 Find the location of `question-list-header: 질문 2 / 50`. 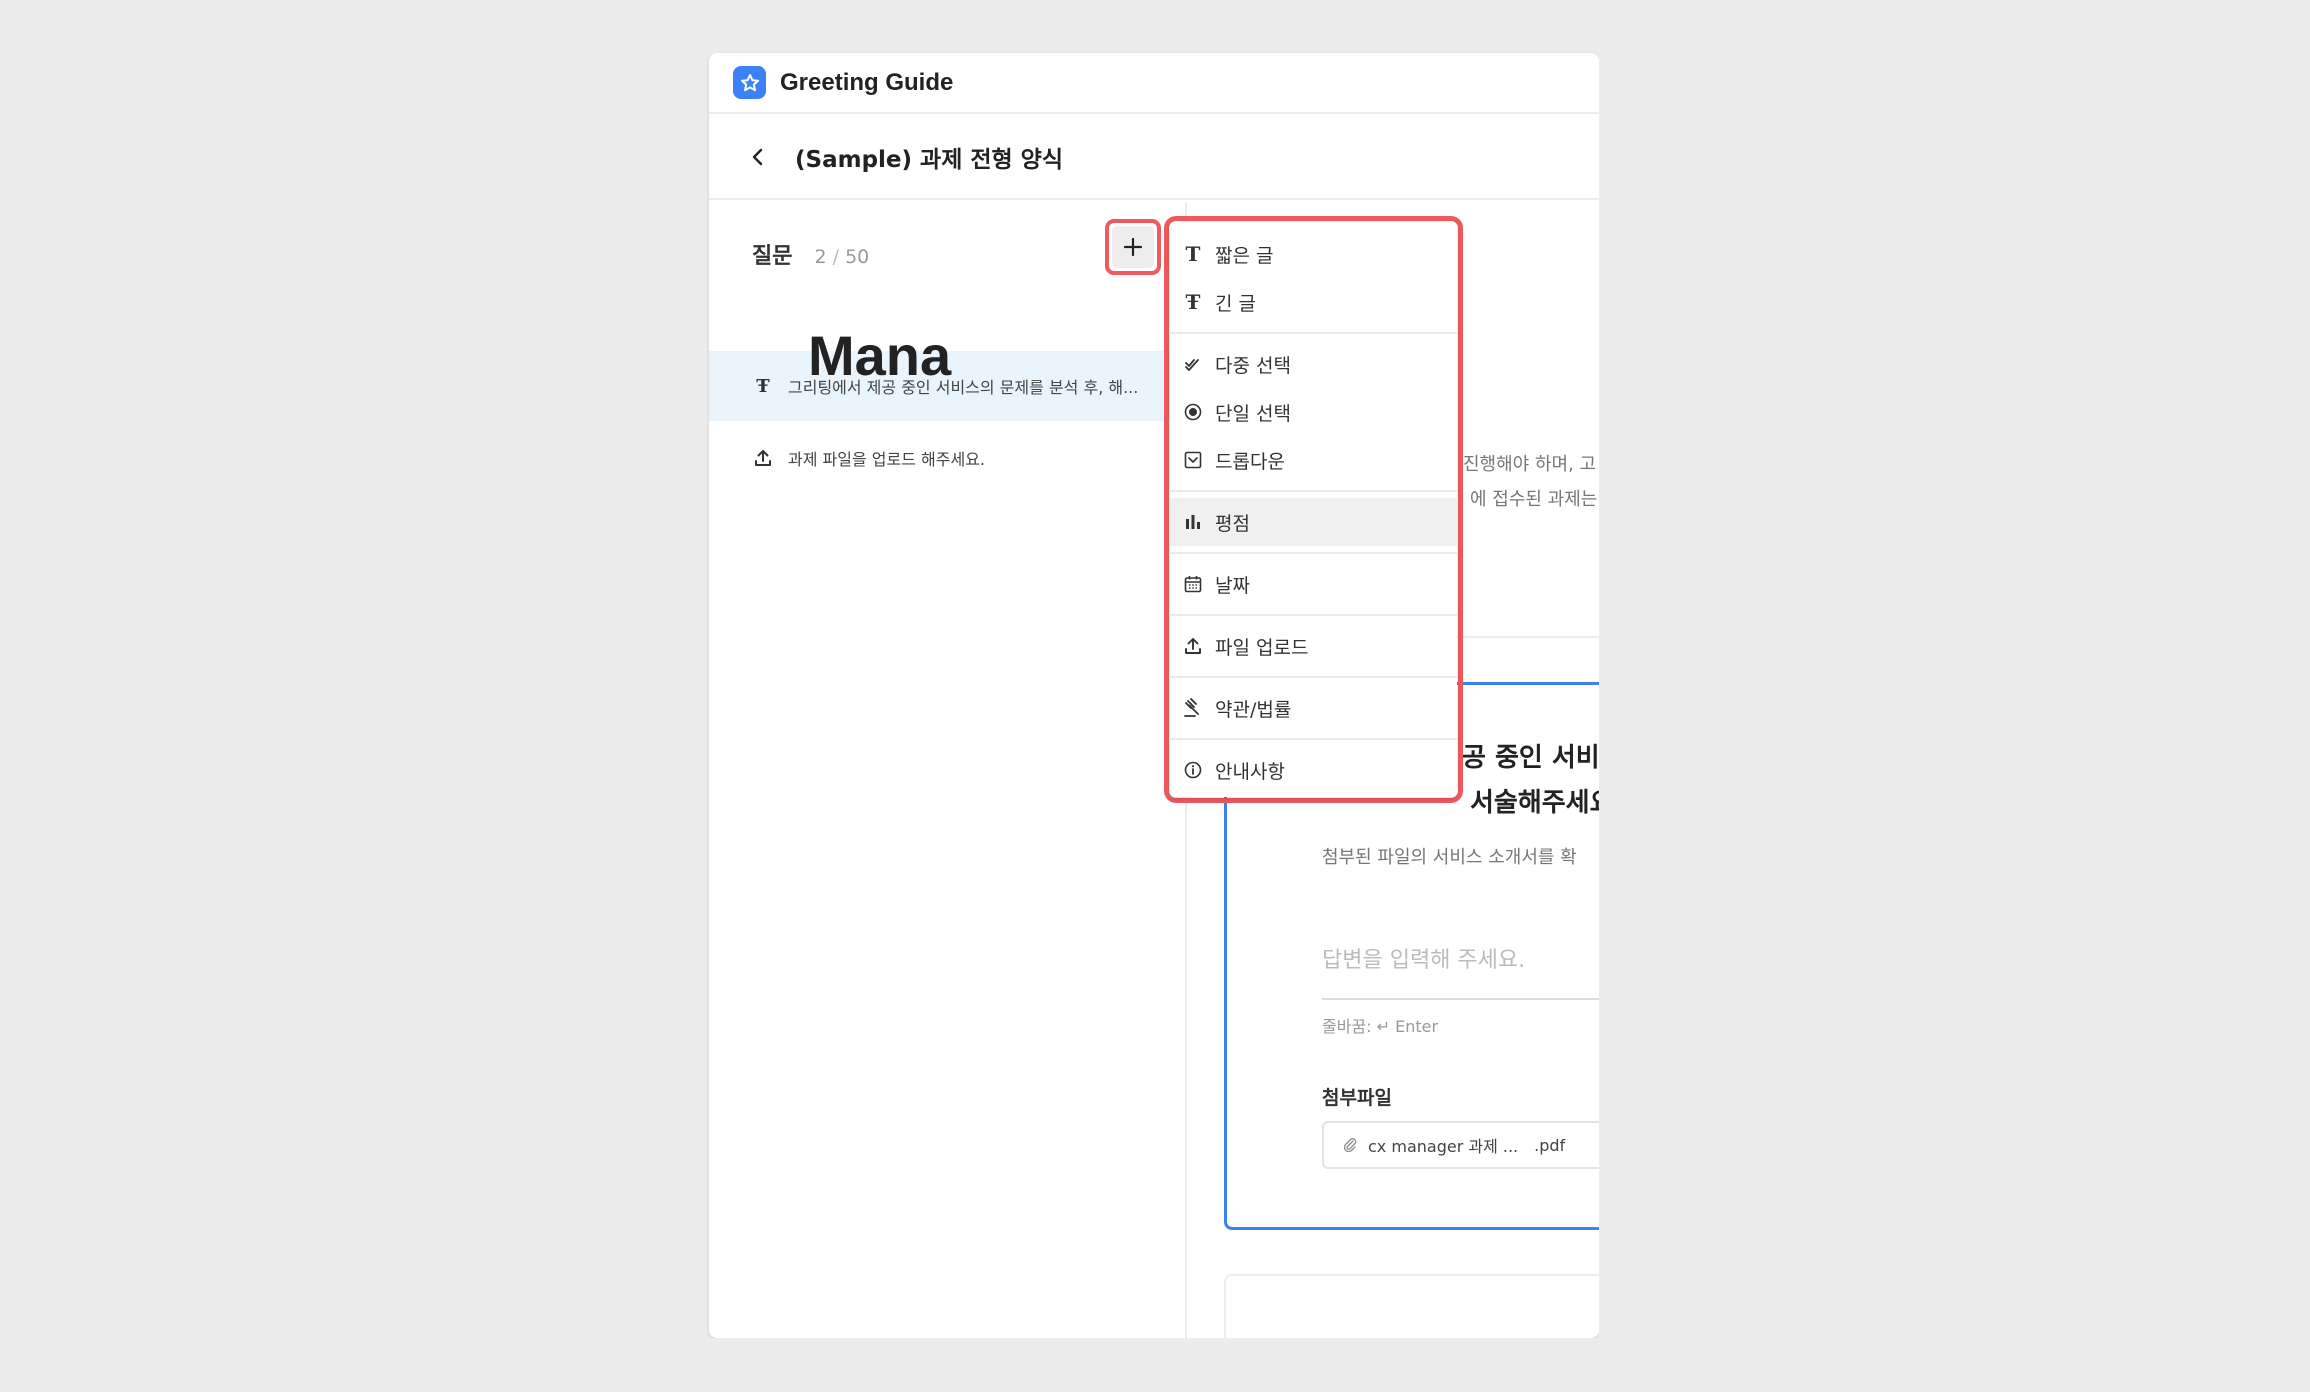

question-list-header: 질문 2 / 50 is located at coordinates (810, 254).